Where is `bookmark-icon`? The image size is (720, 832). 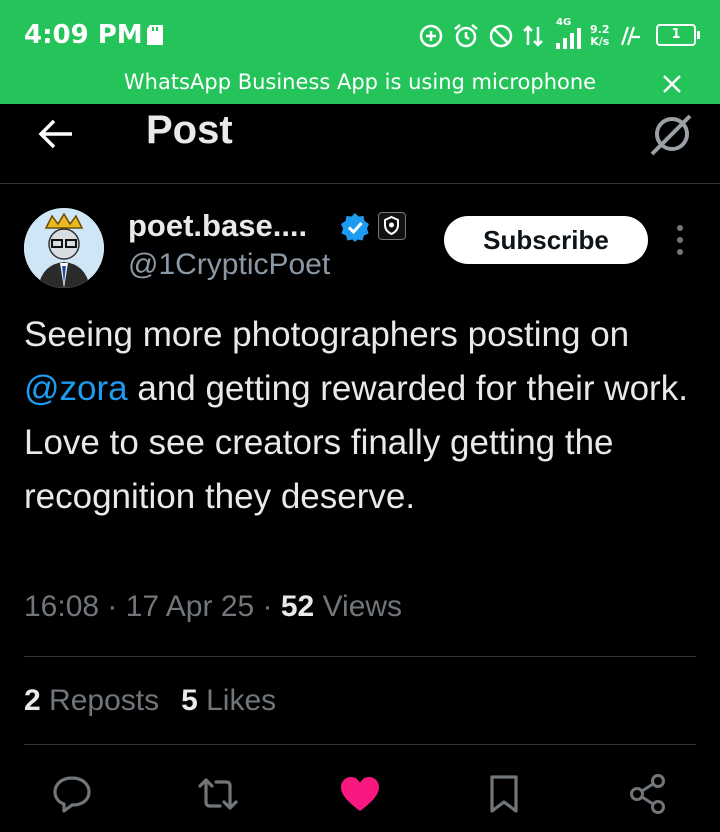 bookmark-icon is located at coordinates (504, 794).